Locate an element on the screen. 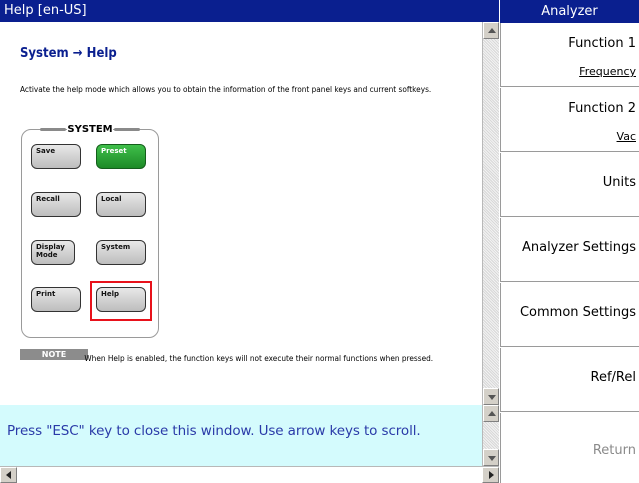 This screenshot has height=483, width=639. softkey-label: Function 2 is located at coordinates (602, 108).